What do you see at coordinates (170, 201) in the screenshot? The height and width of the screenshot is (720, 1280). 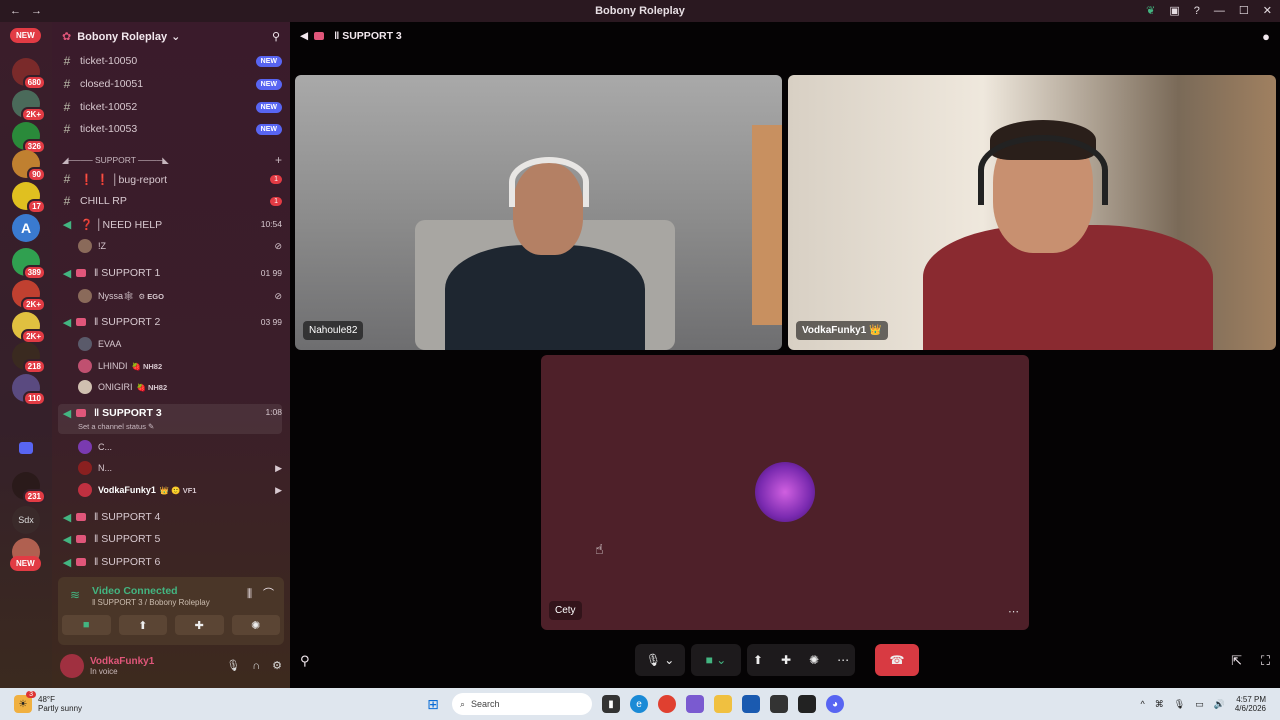 I see `channel-chill-rp: # CHILL RP 1` at bounding box center [170, 201].